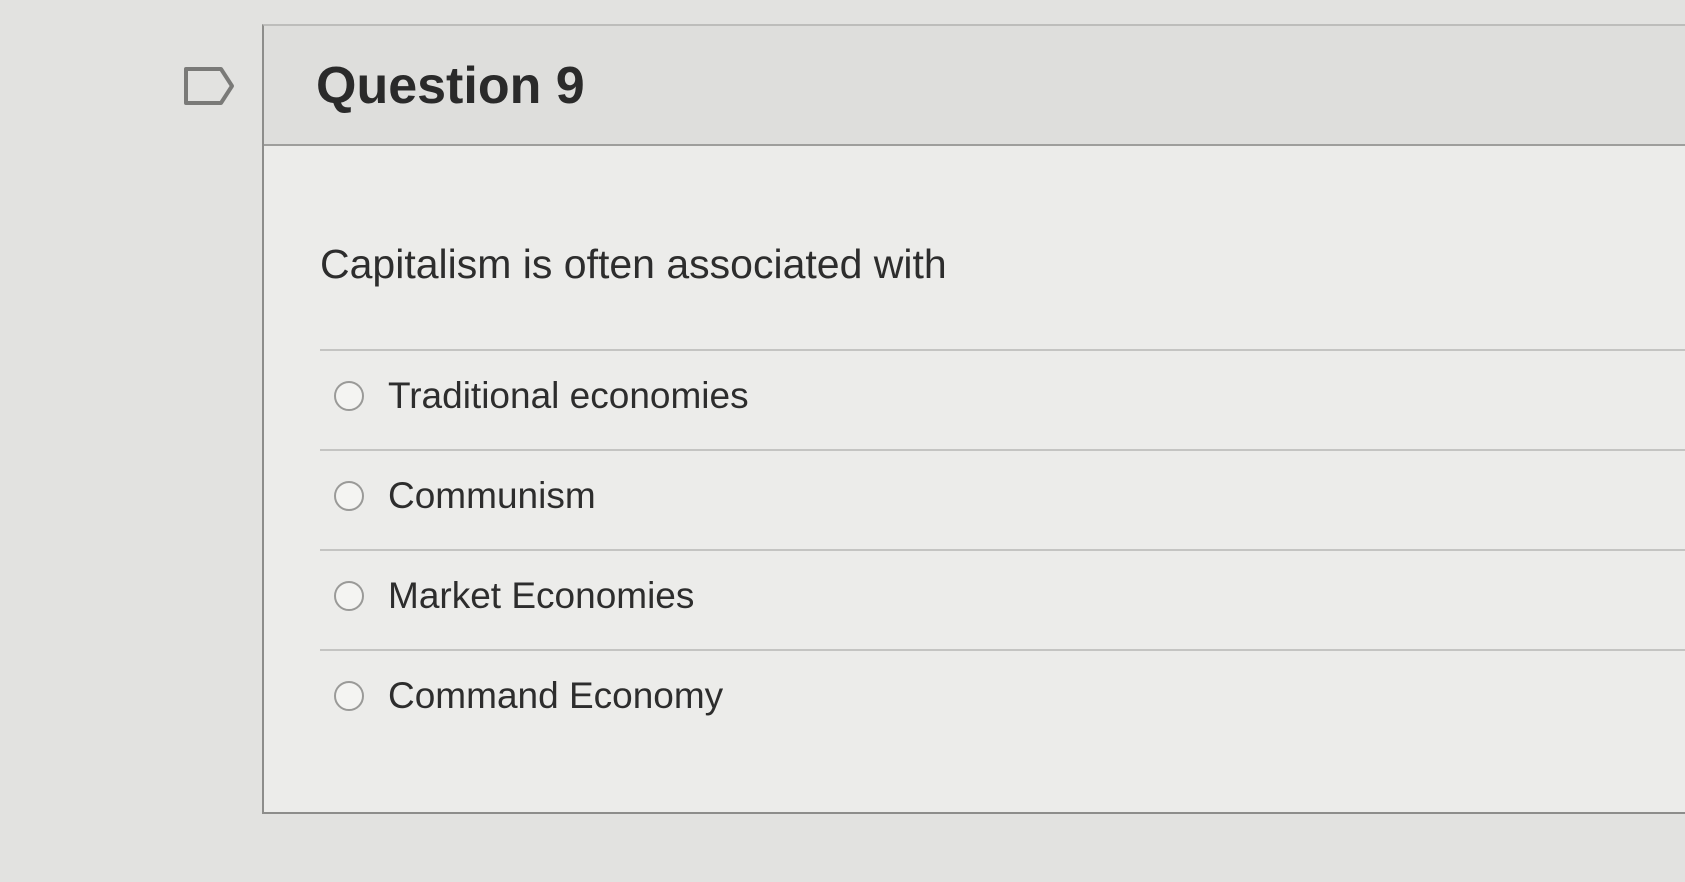 The height and width of the screenshot is (882, 1685). What do you see at coordinates (555, 696) in the screenshot?
I see `answer-label: Command Economy` at bounding box center [555, 696].